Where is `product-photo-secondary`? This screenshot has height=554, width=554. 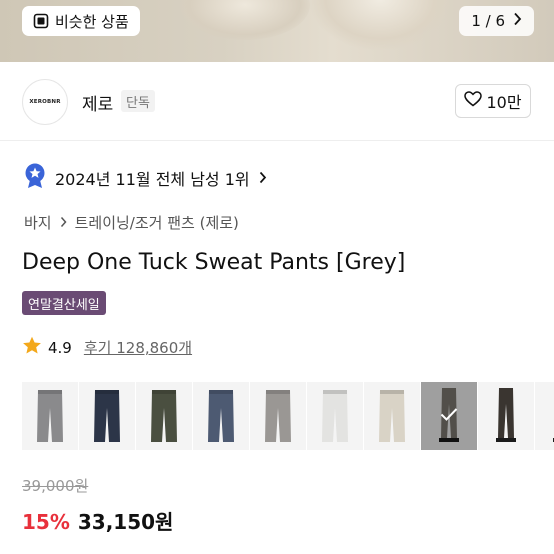 product-photo-secondary is located at coordinates (380, 25).